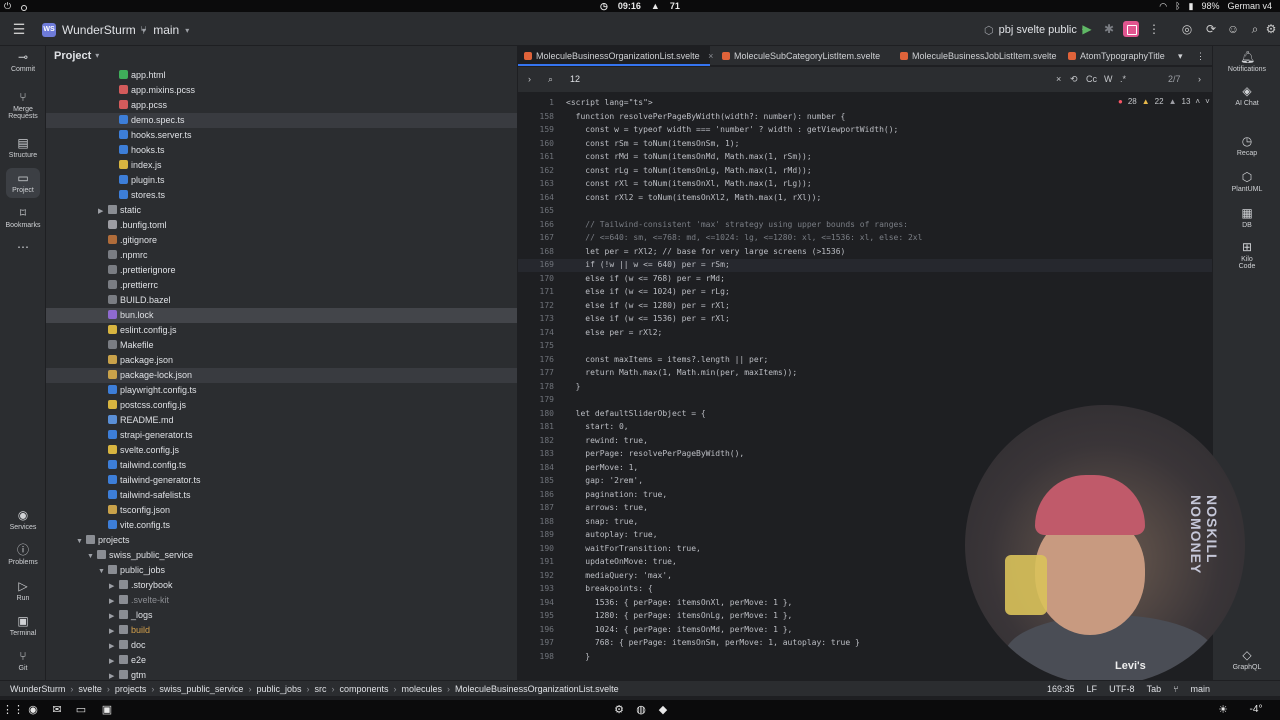  What do you see at coordinates (94, 30) in the screenshot?
I see `project-selector: WS WunderSturm ▾` at bounding box center [94, 30].